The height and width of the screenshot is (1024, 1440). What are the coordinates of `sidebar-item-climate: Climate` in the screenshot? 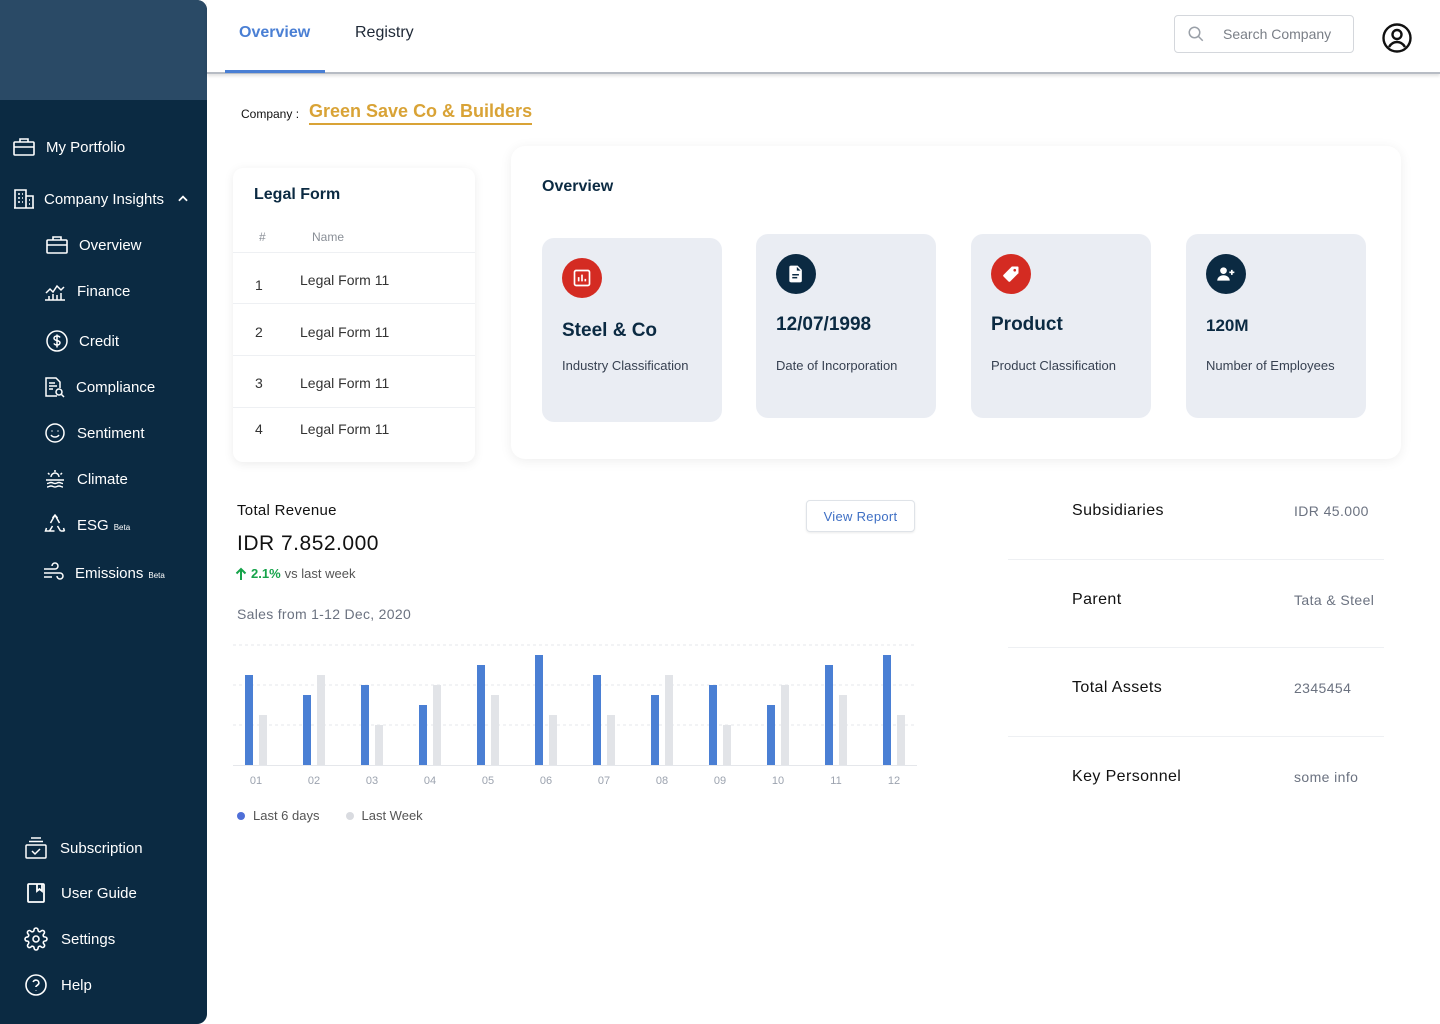 It's located at (85, 479).